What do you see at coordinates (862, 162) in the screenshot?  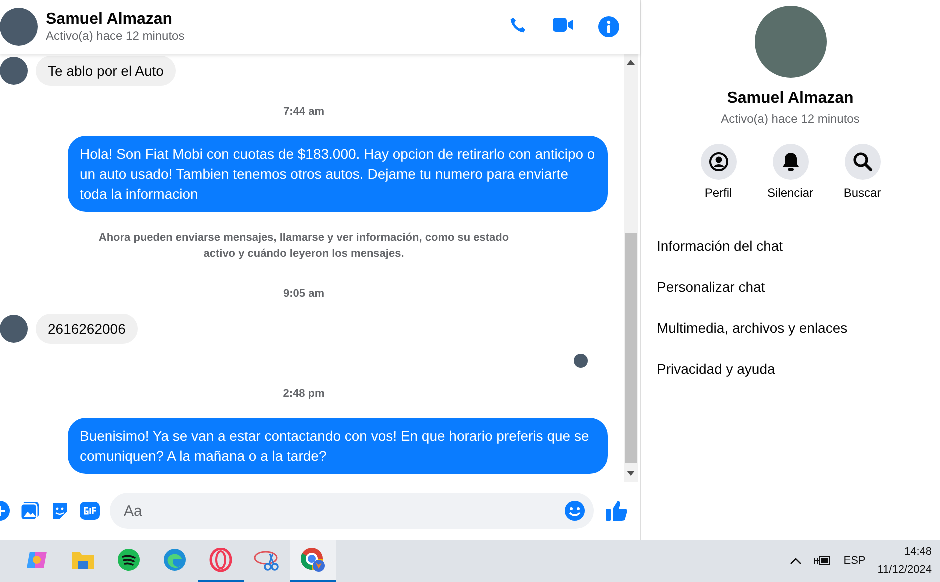 I see `search-icon` at bounding box center [862, 162].